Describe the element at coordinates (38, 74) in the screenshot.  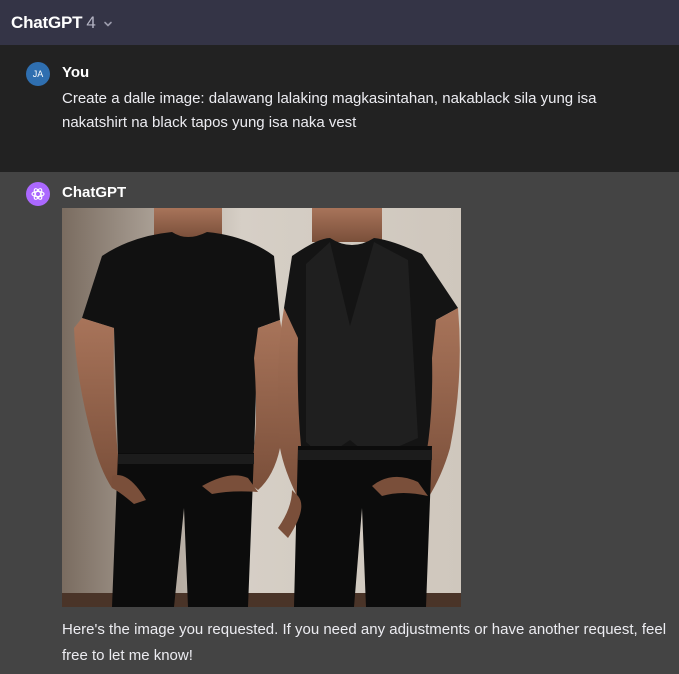
I see `user-avatar: JA` at that location.